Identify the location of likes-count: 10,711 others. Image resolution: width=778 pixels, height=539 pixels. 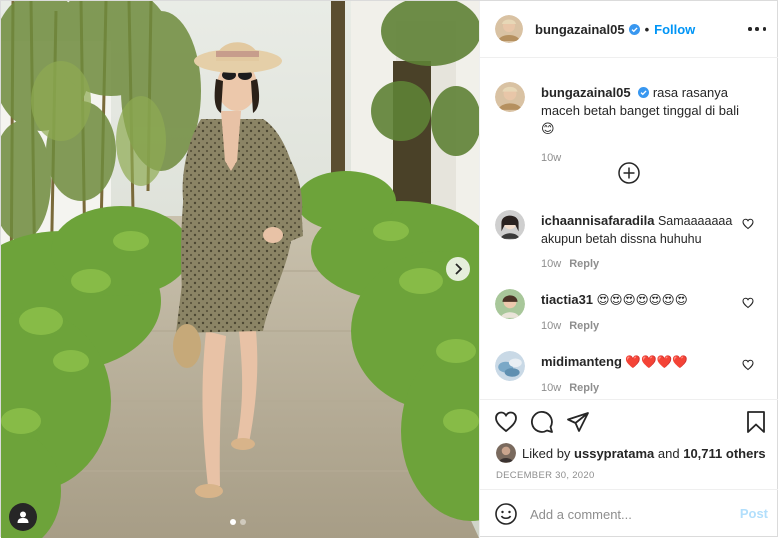
(724, 453).